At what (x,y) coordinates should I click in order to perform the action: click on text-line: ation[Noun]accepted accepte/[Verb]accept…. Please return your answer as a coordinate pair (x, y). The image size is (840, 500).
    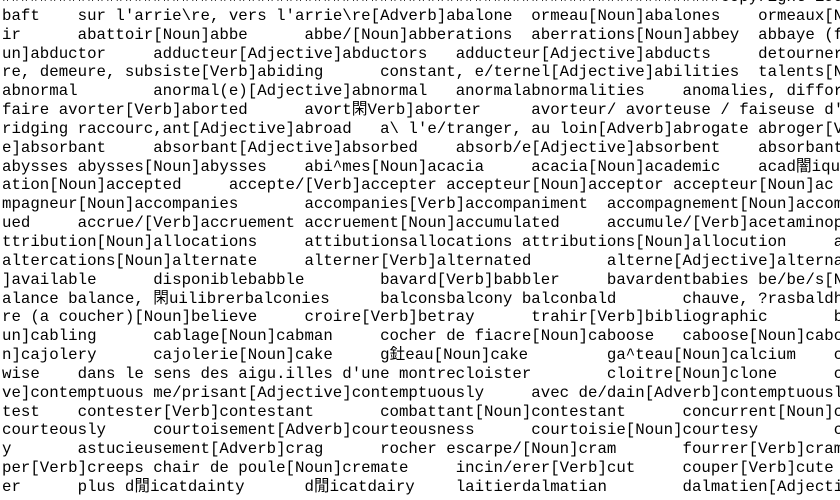
    Looking at the image, I should click on (418, 185).